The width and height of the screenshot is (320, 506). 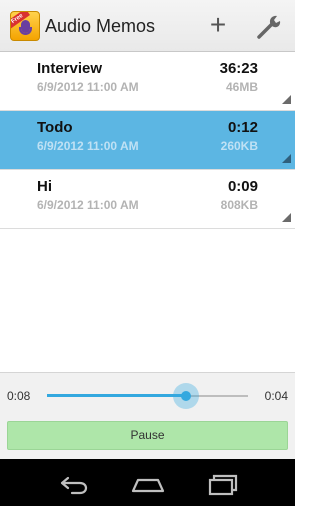 I want to click on memo-size: 808KB, so click(x=239, y=205).